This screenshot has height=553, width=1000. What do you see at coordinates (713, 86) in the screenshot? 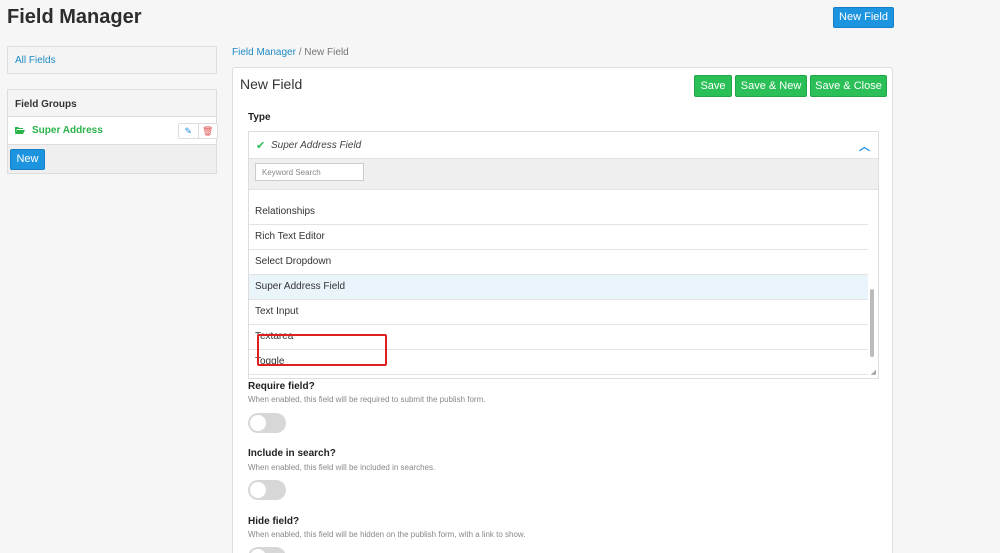
I see `save-button: Save` at bounding box center [713, 86].